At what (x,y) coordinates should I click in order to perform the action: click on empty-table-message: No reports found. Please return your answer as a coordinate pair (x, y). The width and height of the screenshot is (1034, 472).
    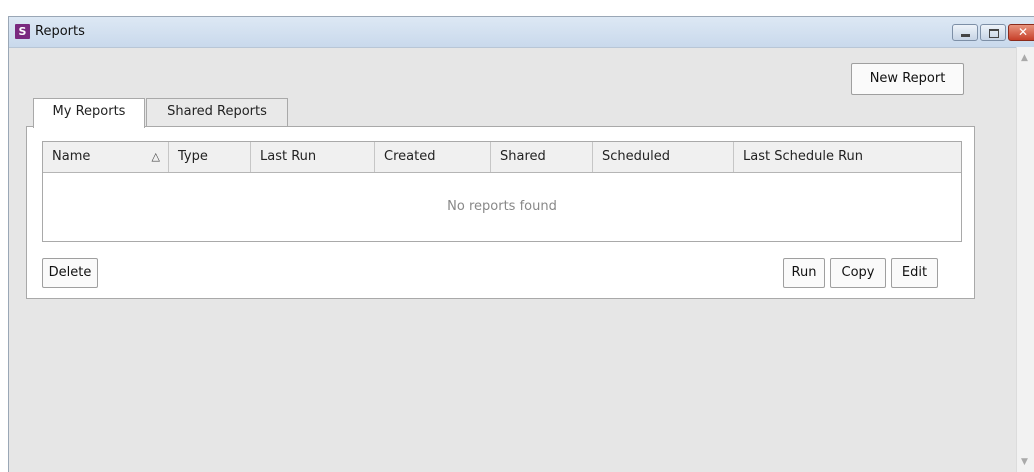
    Looking at the image, I should click on (502, 206).